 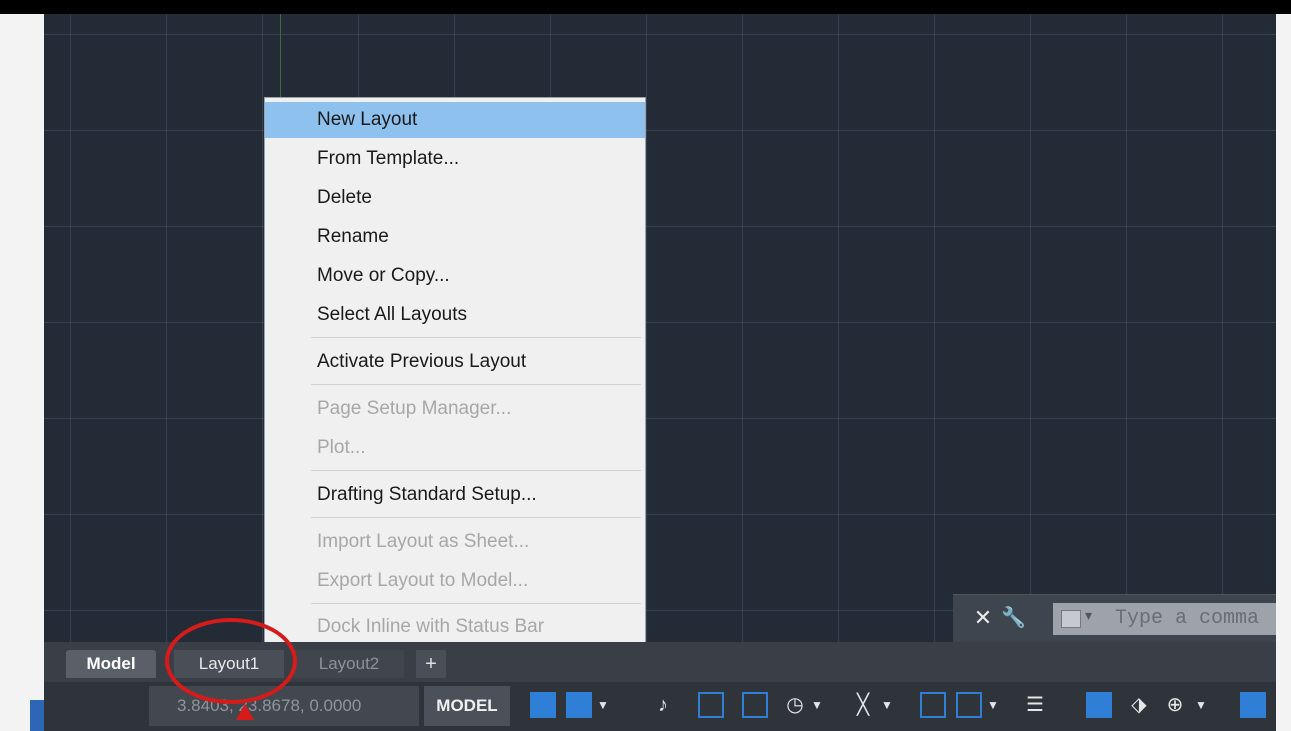 What do you see at coordinates (1088, 615) in the screenshot?
I see `chevron-down-icon: ▾` at bounding box center [1088, 615].